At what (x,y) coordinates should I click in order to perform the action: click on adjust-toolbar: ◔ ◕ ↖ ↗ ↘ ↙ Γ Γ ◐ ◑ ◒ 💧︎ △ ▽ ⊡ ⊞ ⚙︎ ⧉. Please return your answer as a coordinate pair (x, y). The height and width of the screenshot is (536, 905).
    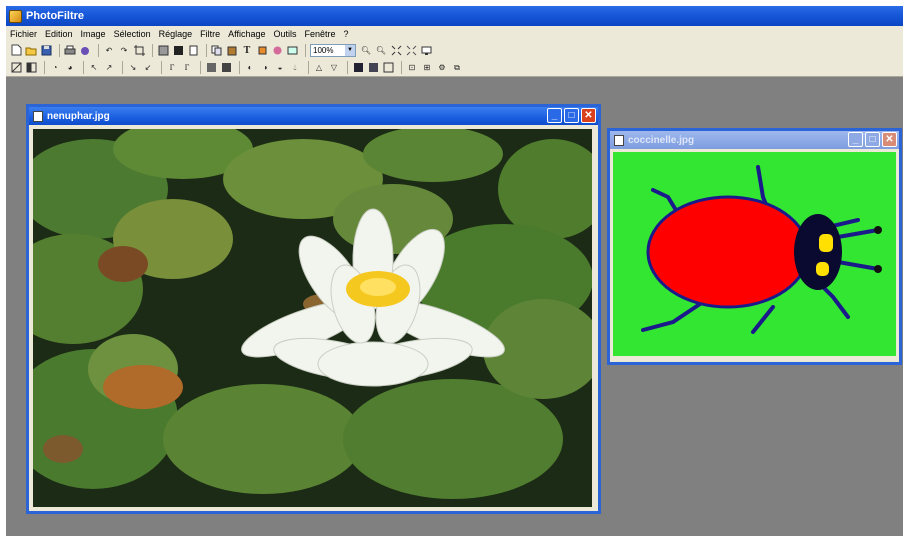
    Looking at the image, I should click on (454, 68).